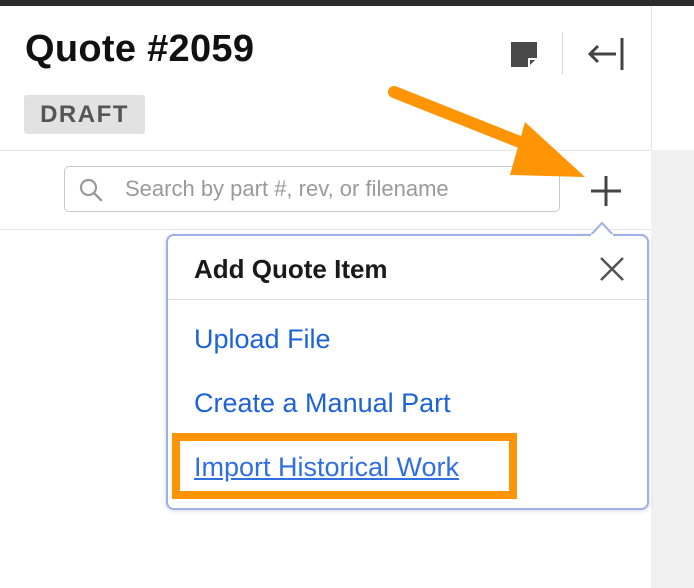 This screenshot has height=588, width=694. I want to click on annotation-arrow-icon, so click(486, 131).